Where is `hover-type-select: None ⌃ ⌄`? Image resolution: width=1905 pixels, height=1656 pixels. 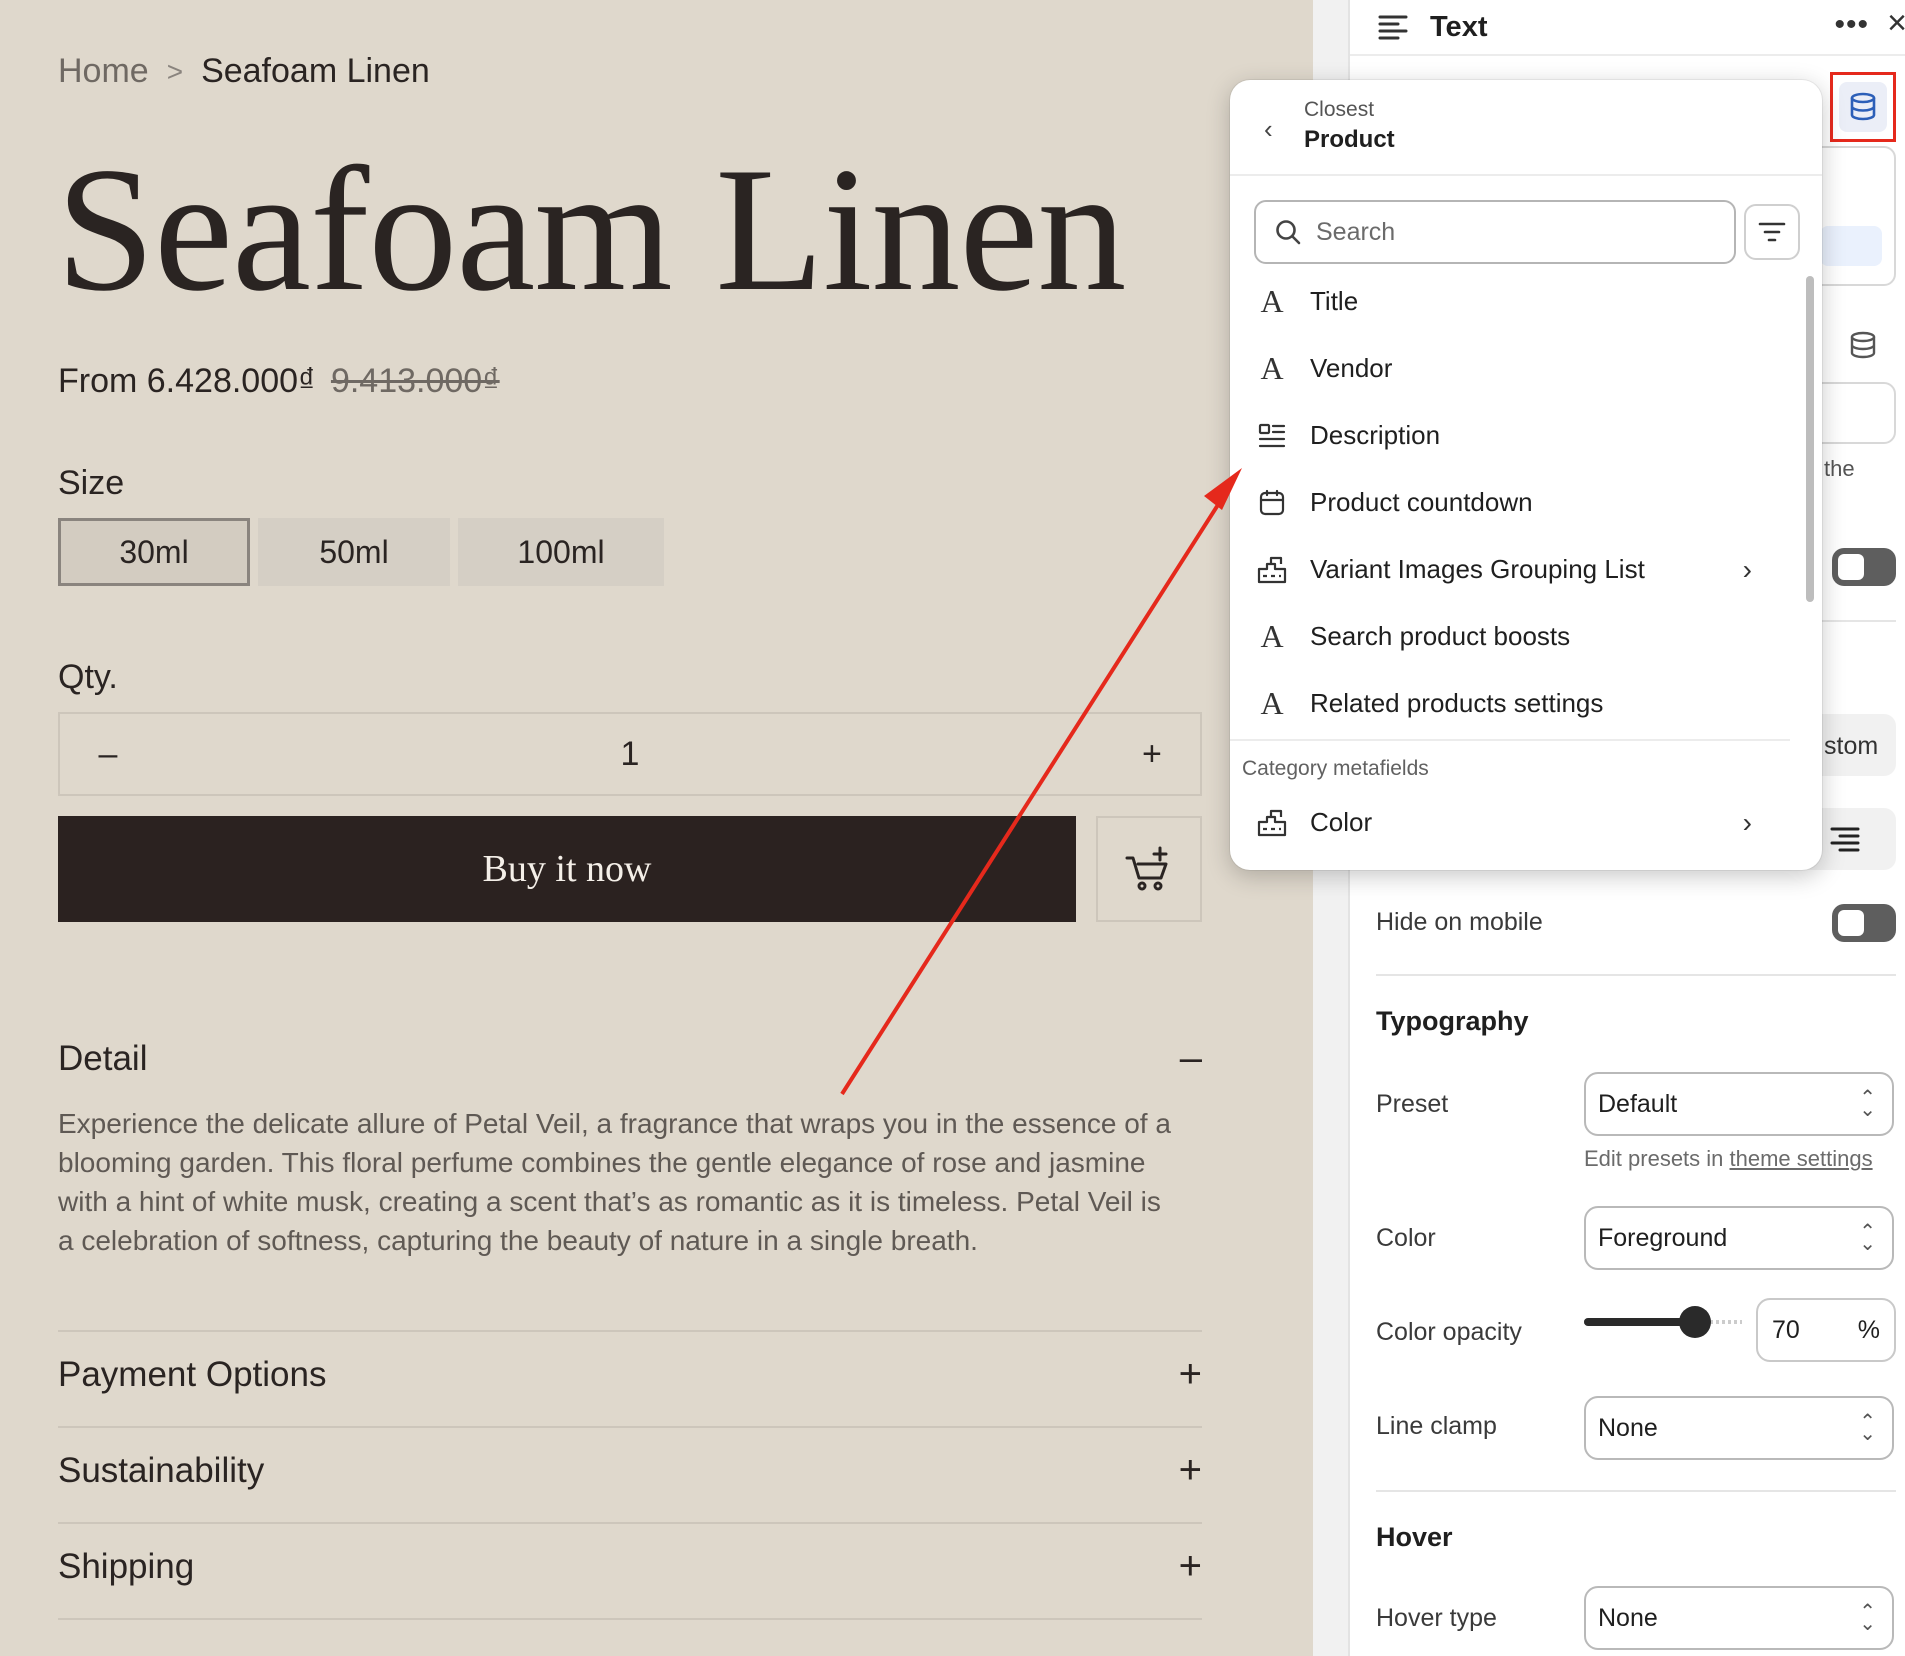 hover-type-select: None ⌃ ⌄ is located at coordinates (1739, 1618).